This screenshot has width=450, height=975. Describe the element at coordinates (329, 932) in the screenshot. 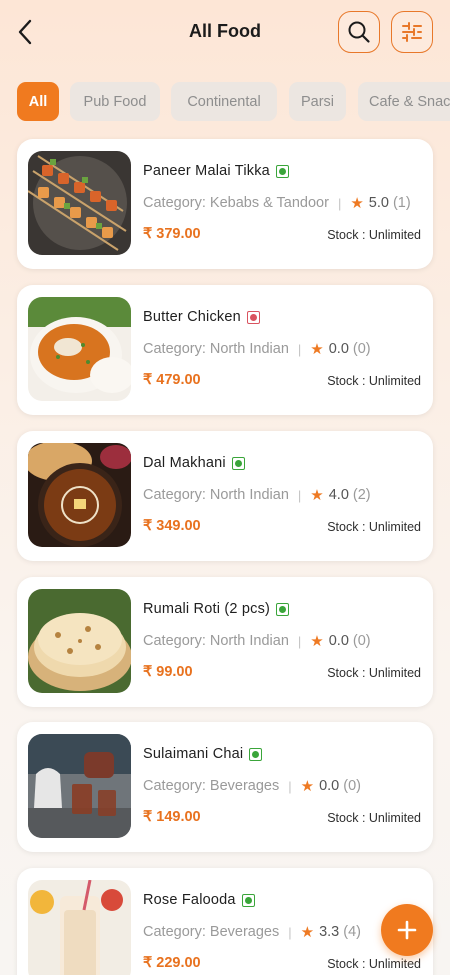

I see `rating-value: 3.3` at that location.